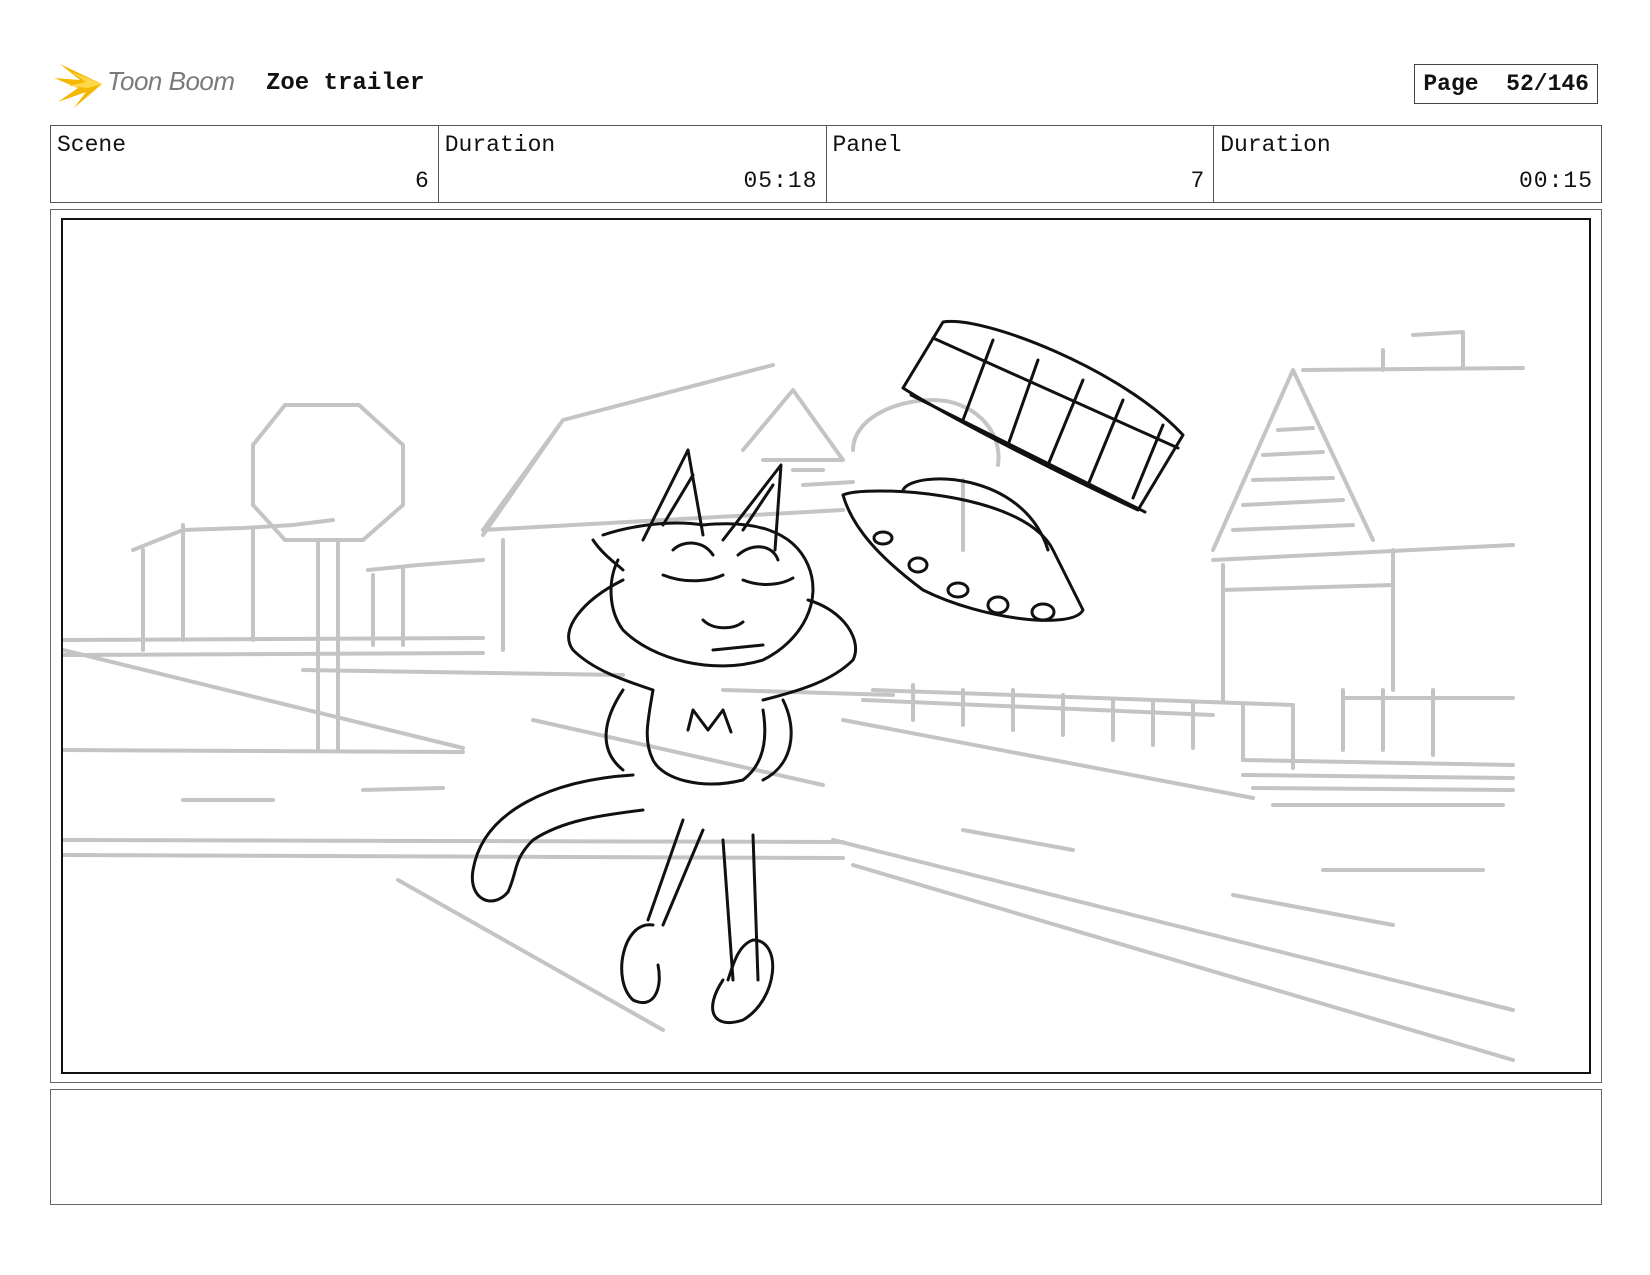 This screenshot has height=1275, width=1650. What do you see at coordinates (1555, 181) in the screenshot?
I see `panel-duration-value: 00:15` at bounding box center [1555, 181].